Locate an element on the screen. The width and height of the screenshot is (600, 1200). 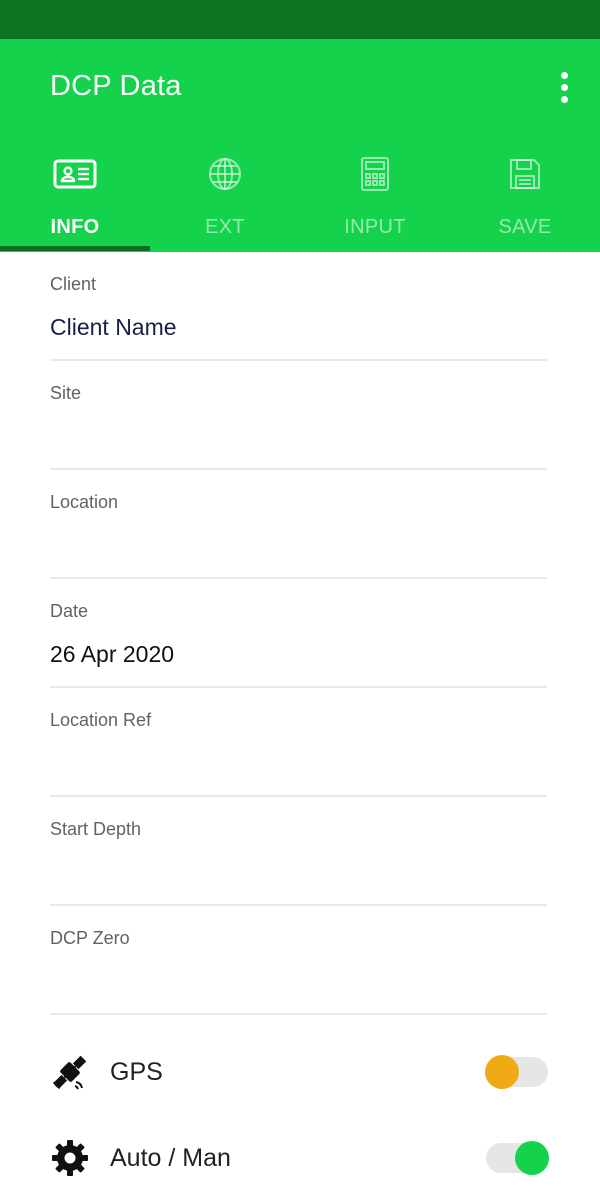
more-vertical-icon is located at coordinates (564, 75).